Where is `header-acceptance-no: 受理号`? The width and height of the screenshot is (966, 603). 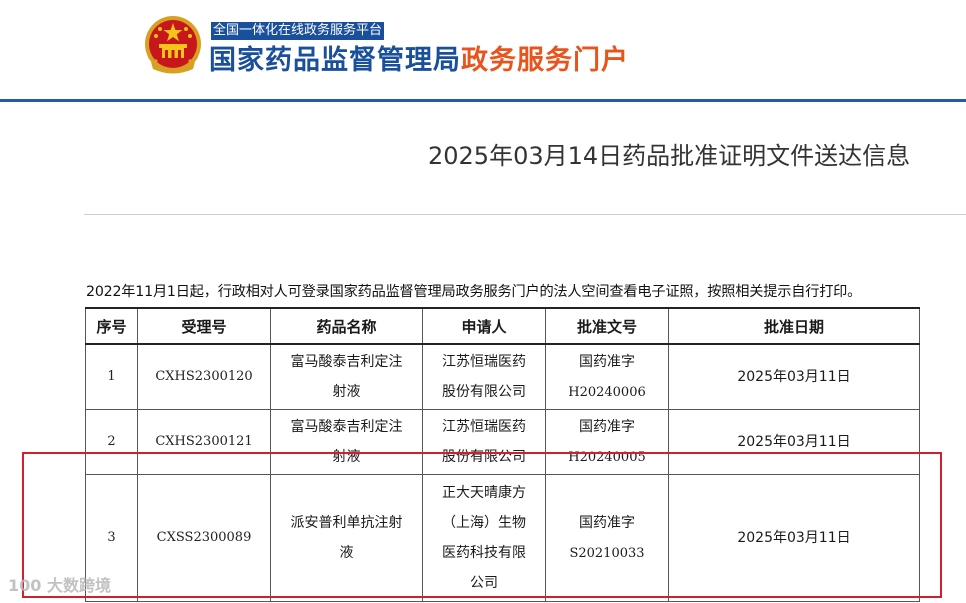
header-acceptance-no: 受理号 is located at coordinates (204, 326).